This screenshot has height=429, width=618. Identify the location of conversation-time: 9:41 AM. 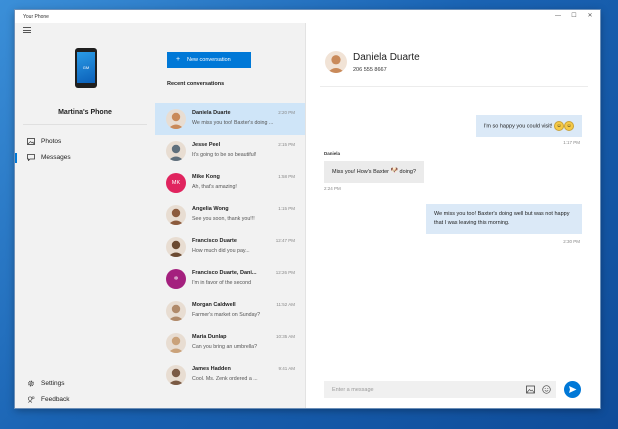
(286, 368).